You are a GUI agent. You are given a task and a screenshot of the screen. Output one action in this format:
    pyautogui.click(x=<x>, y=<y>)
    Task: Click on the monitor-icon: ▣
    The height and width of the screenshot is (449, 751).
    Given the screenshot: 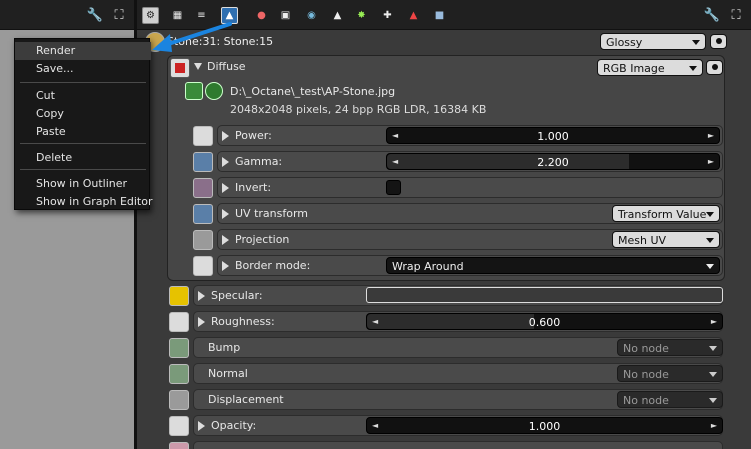 What is the action you would take?
    pyautogui.click(x=285, y=15)
    